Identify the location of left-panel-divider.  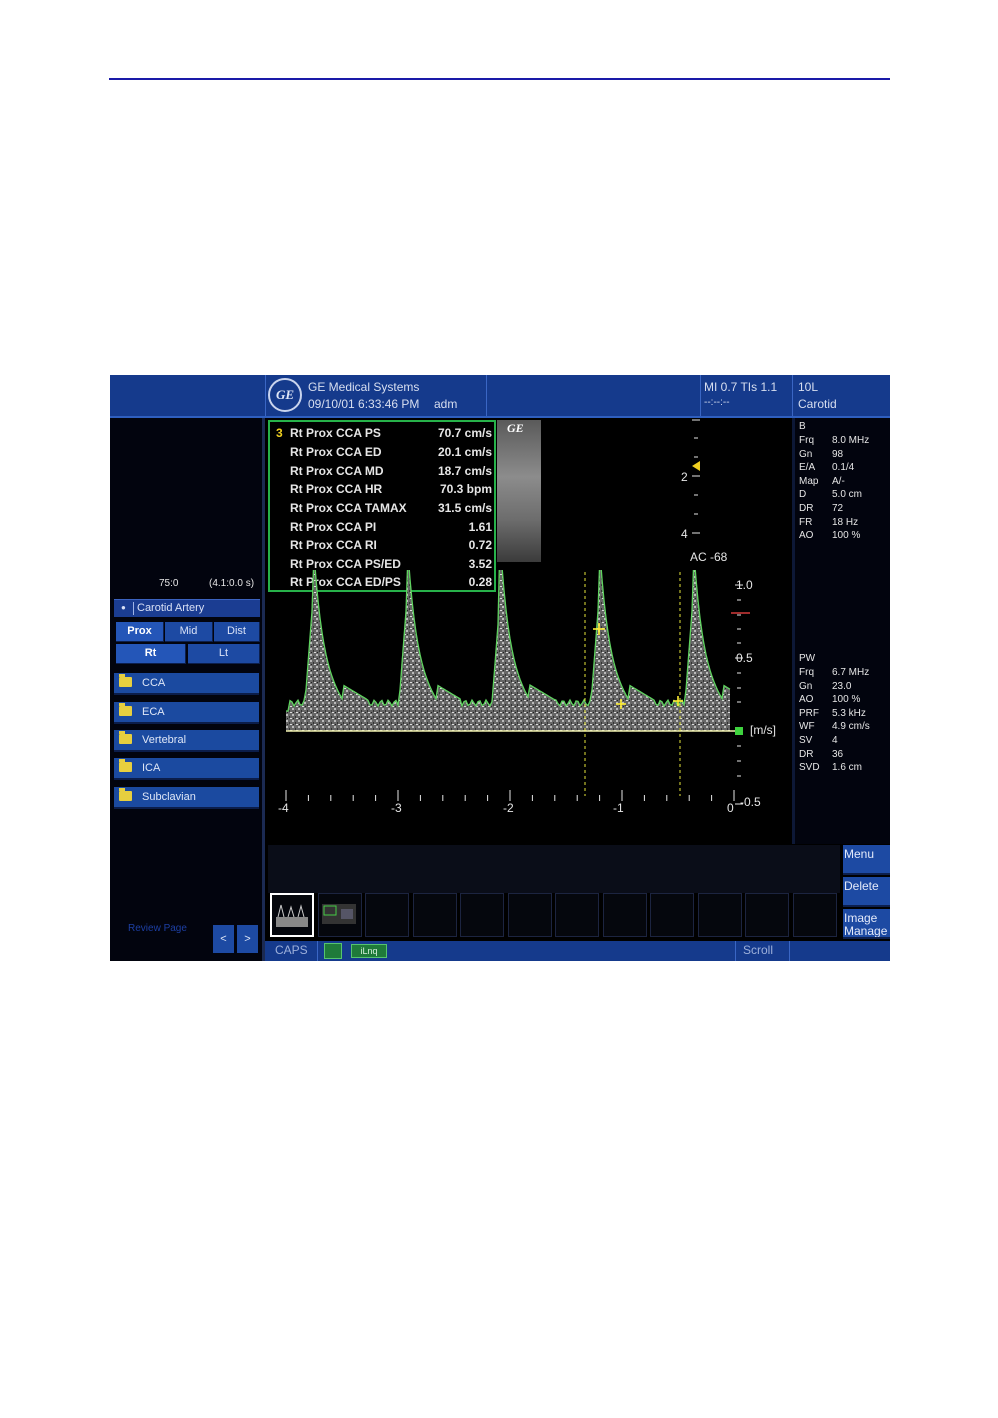
(263, 689).